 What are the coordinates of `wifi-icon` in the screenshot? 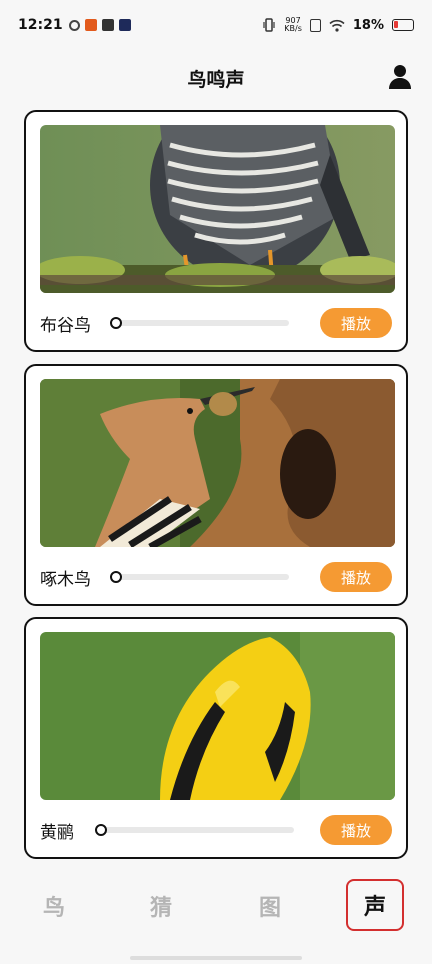 It's located at (337, 25).